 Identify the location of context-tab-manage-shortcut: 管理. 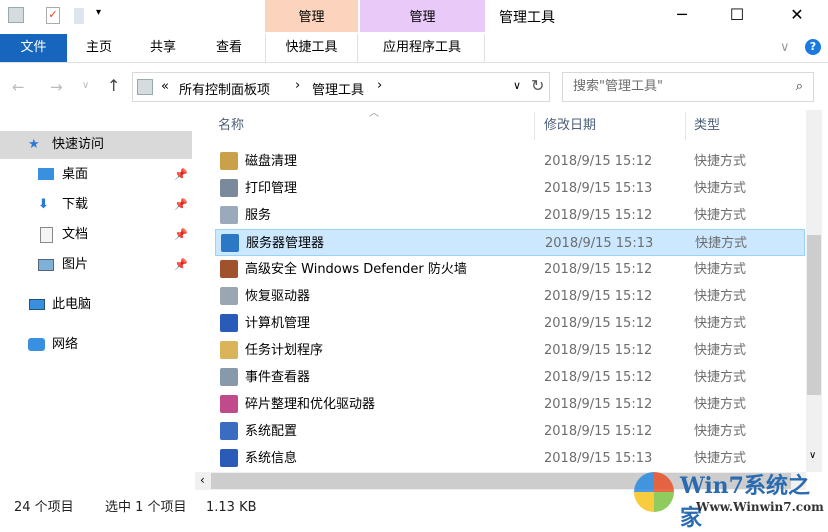
(311, 16).